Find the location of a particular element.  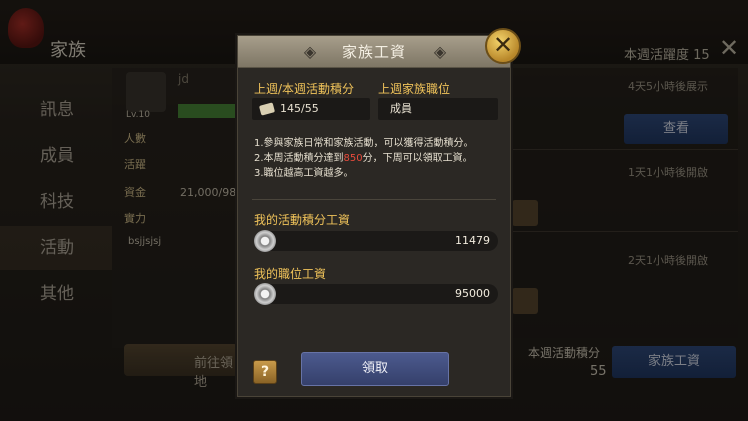

dialog-close-icon: ✕ is located at coordinates (503, 46).